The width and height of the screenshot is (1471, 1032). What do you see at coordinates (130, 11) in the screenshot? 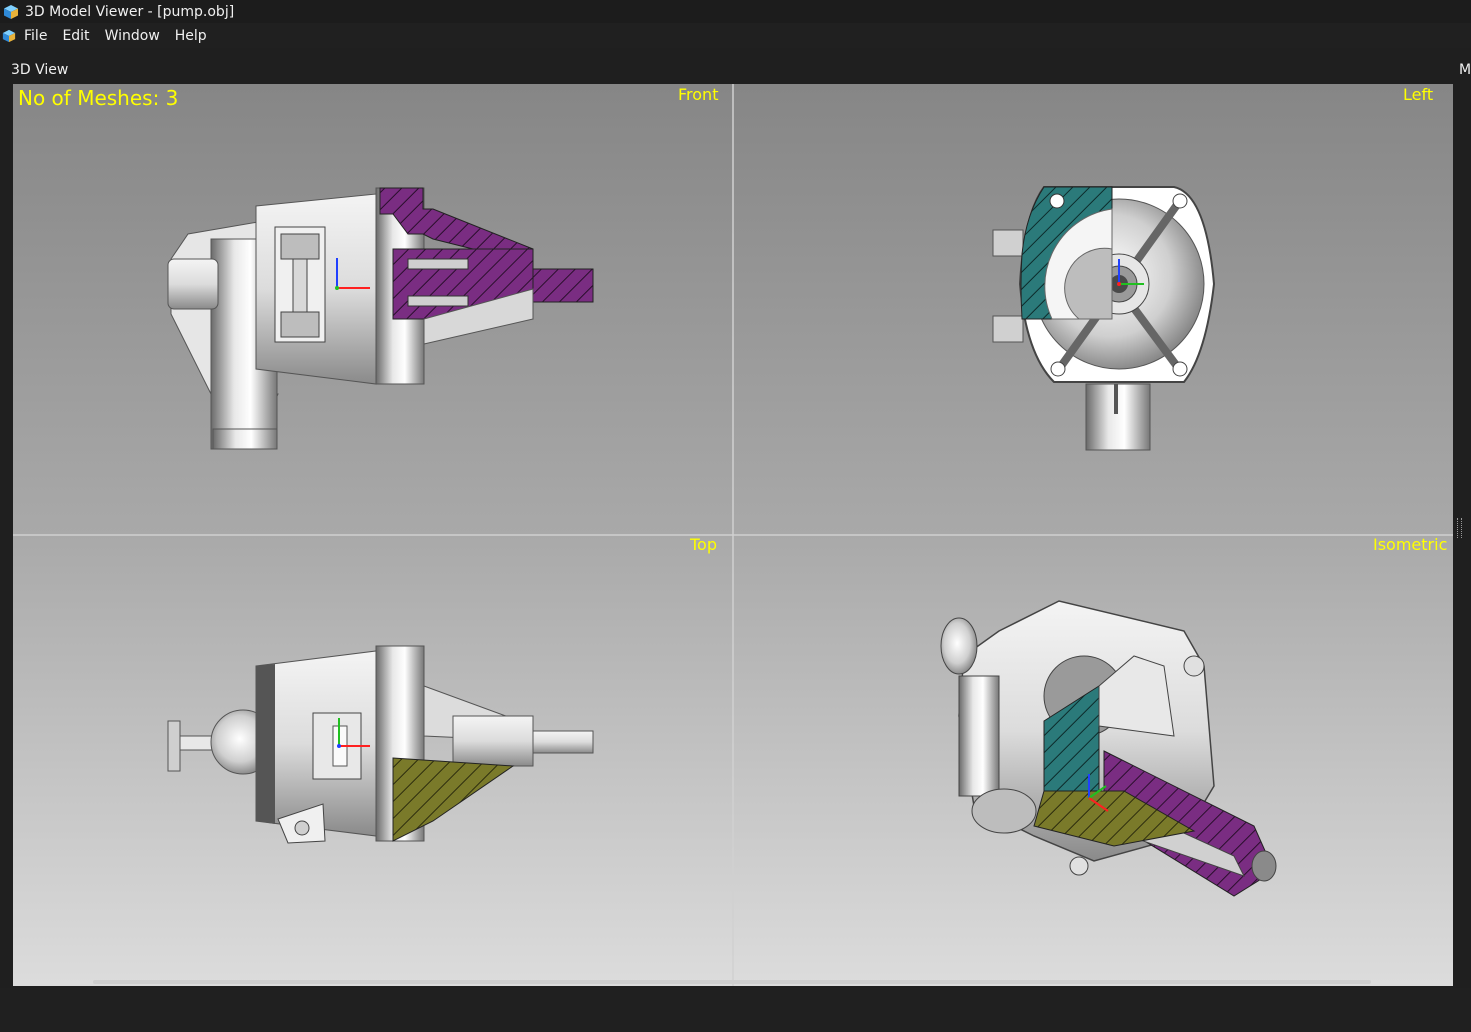
I see `window-title: 3D Model Viewer - [pump.obj]` at bounding box center [130, 11].